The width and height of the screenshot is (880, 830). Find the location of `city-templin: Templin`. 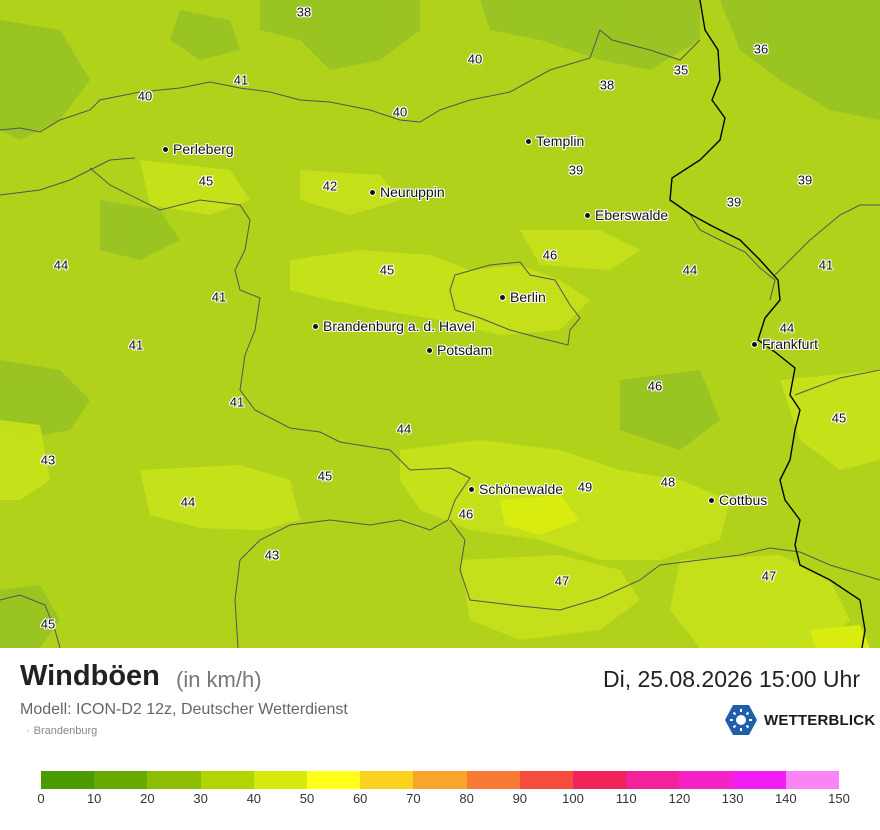

city-templin: Templin is located at coordinates (555, 141).